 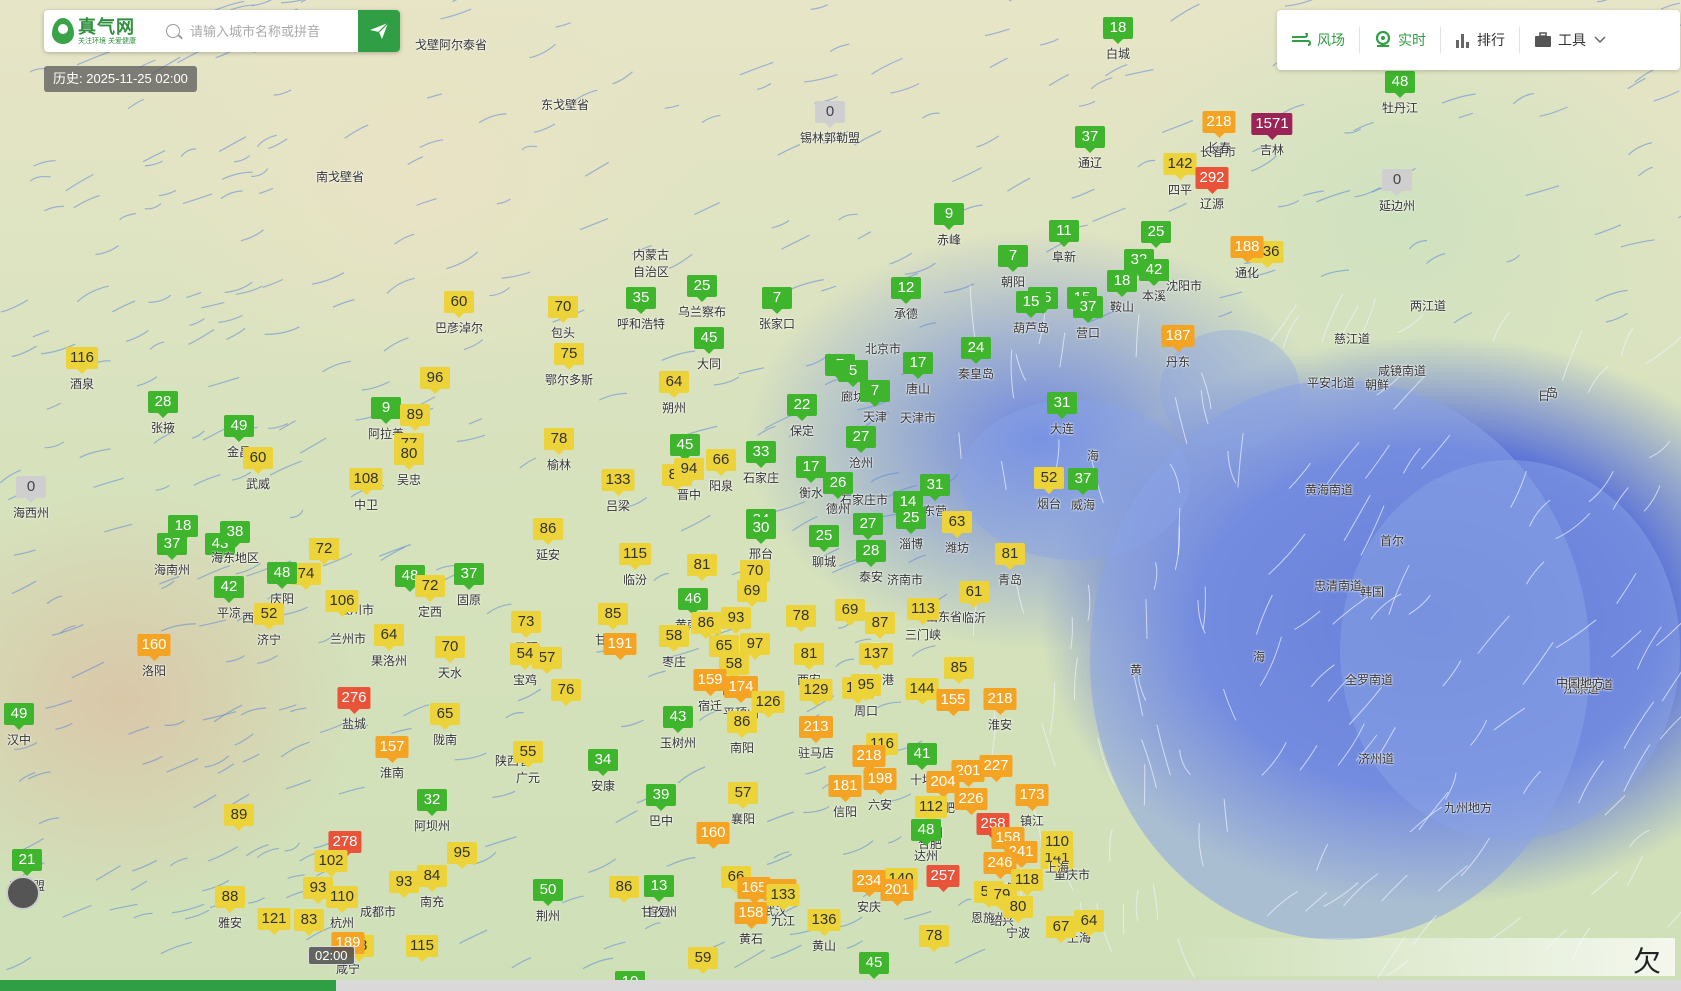 What do you see at coordinates (1400, 93) in the screenshot?
I see `aqi-station-marker: 48 牡丹江` at bounding box center [1400, 93].